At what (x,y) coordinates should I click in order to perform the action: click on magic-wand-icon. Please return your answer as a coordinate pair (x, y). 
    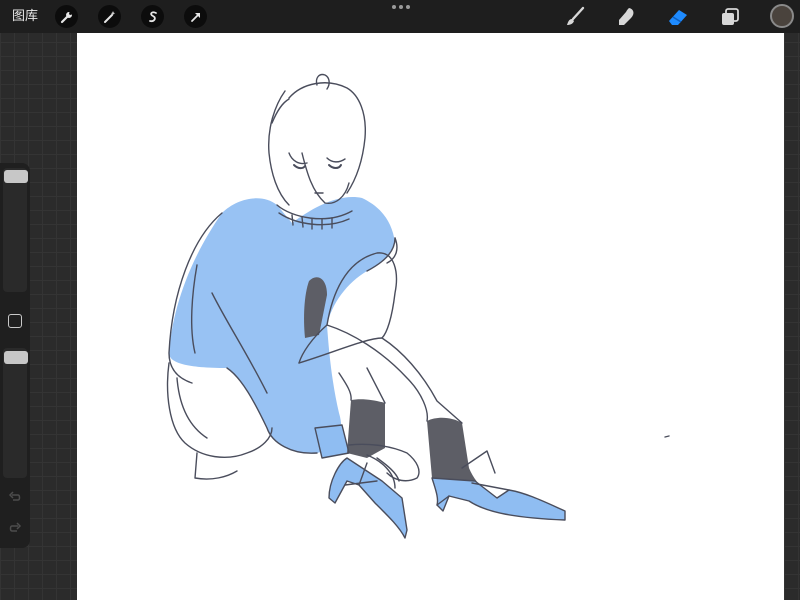
    Looking at the image, I should click on (109, 16).